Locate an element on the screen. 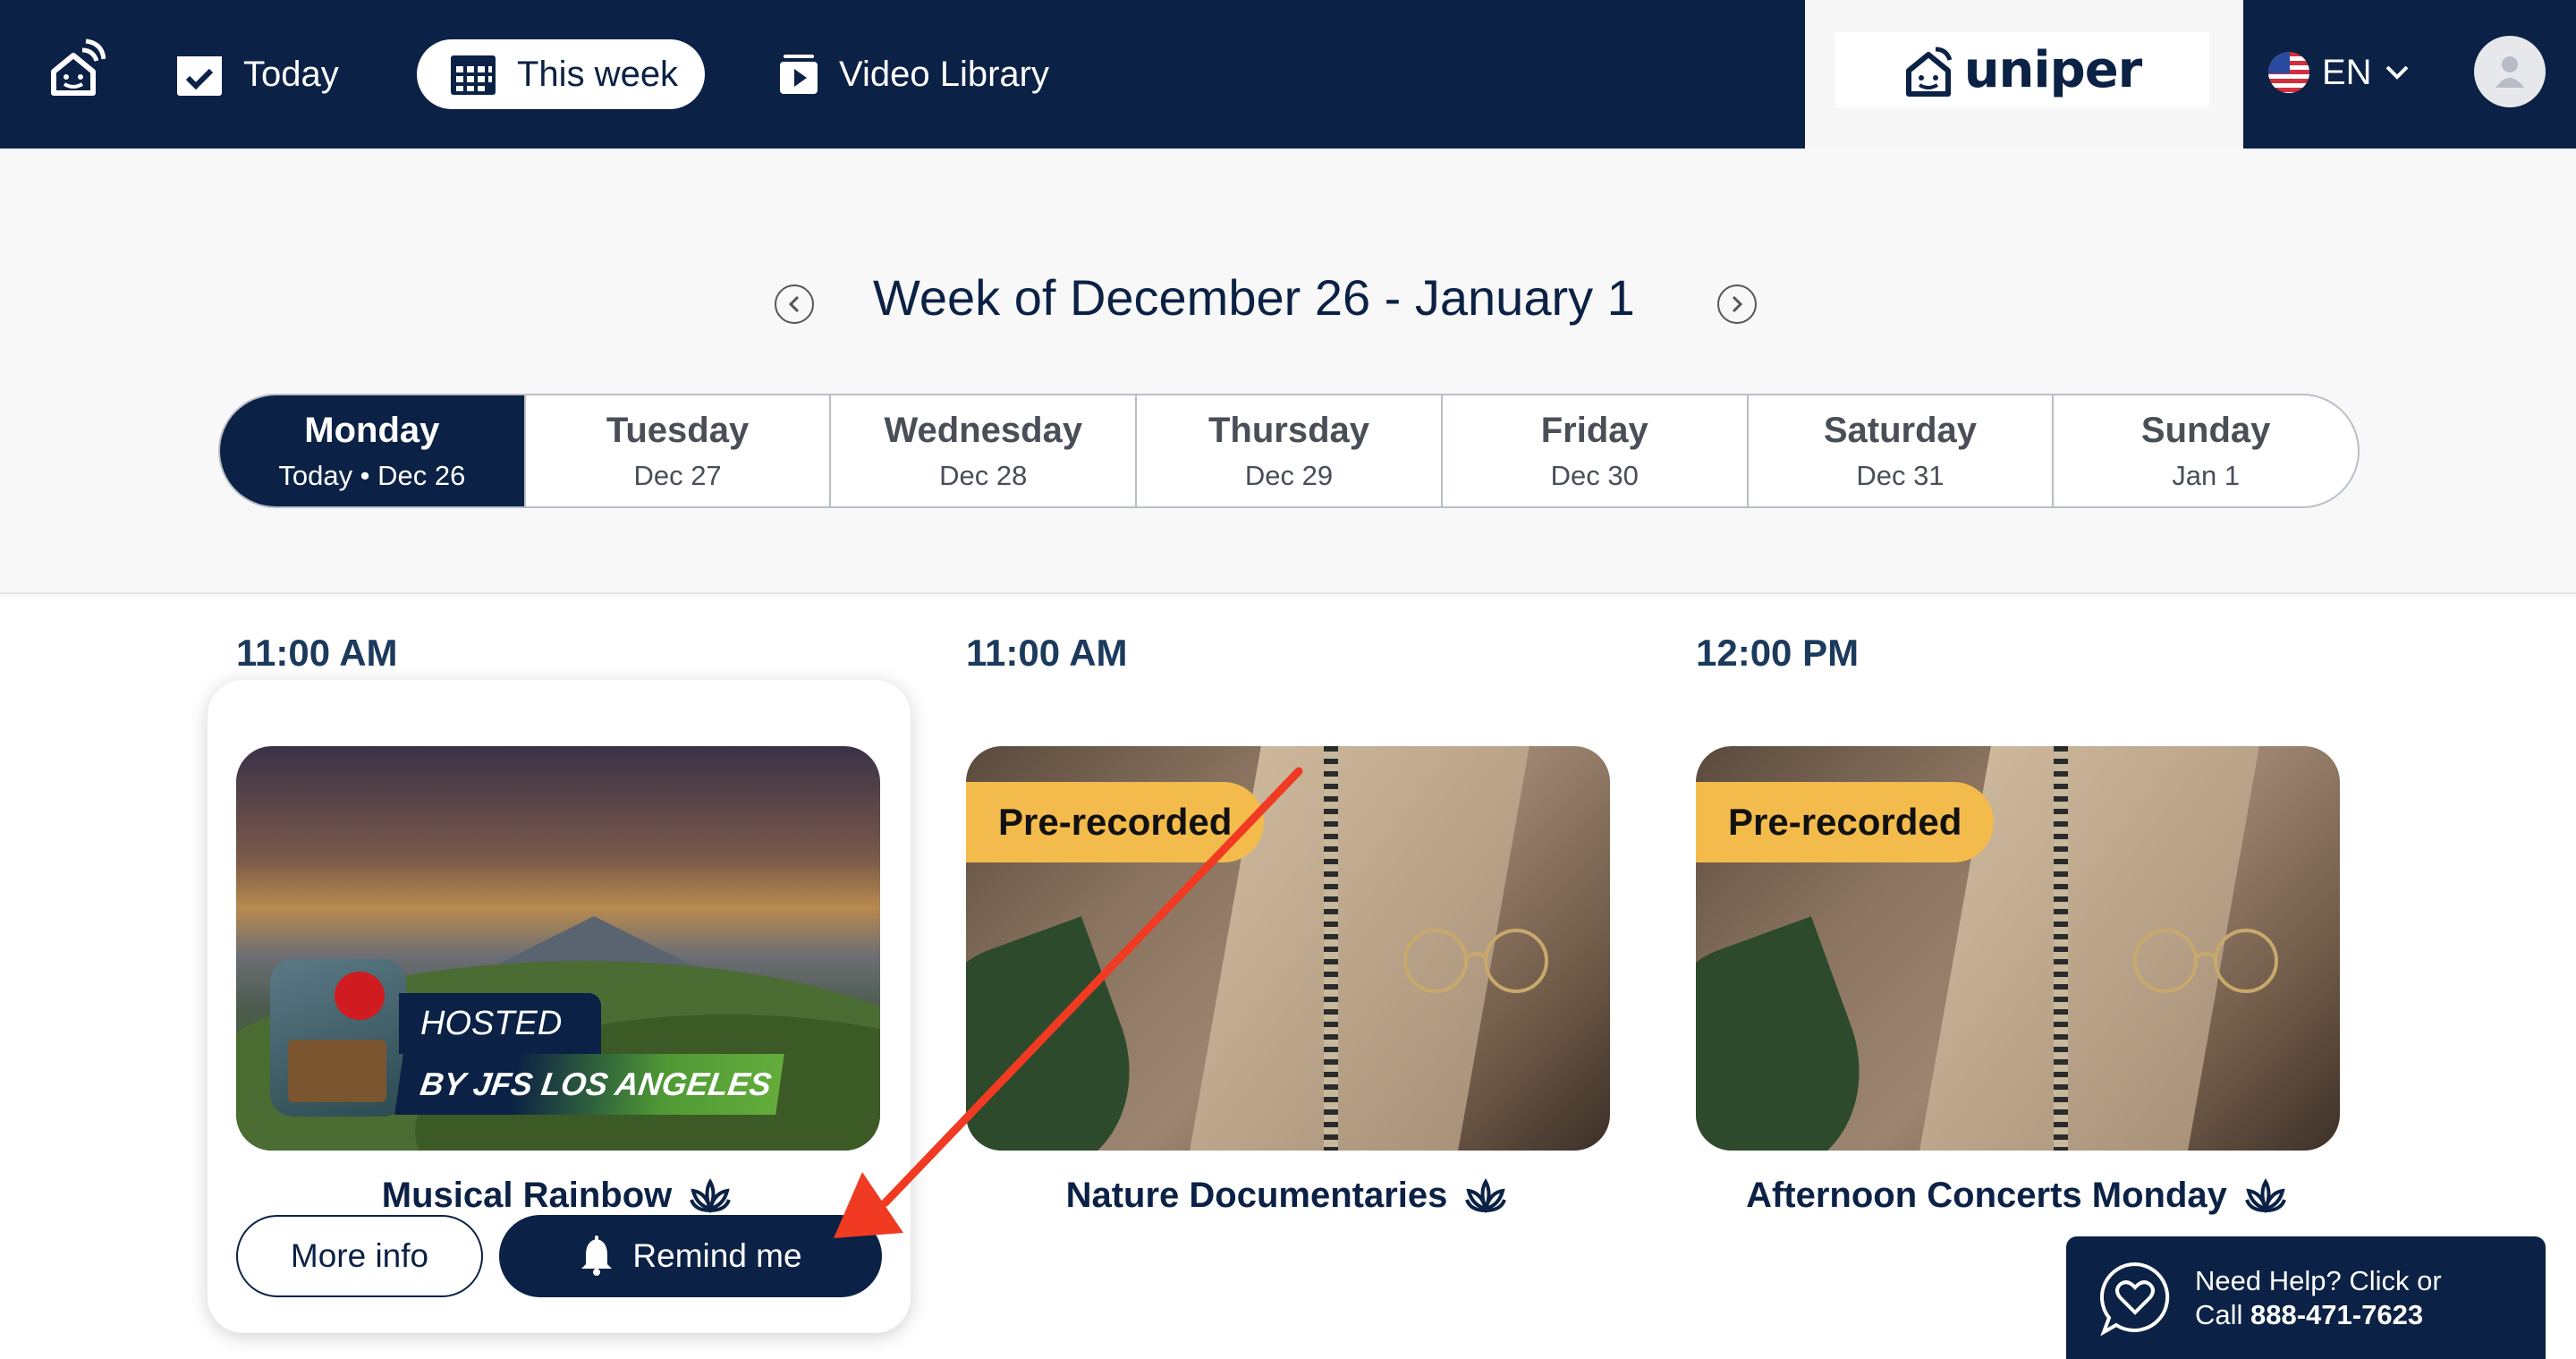 Image resolution: width=2576 pixels, height=1359 pixels. help-text: Need Help? Click or Call 888-471-7623 is located at coordinates (2318, 1298).